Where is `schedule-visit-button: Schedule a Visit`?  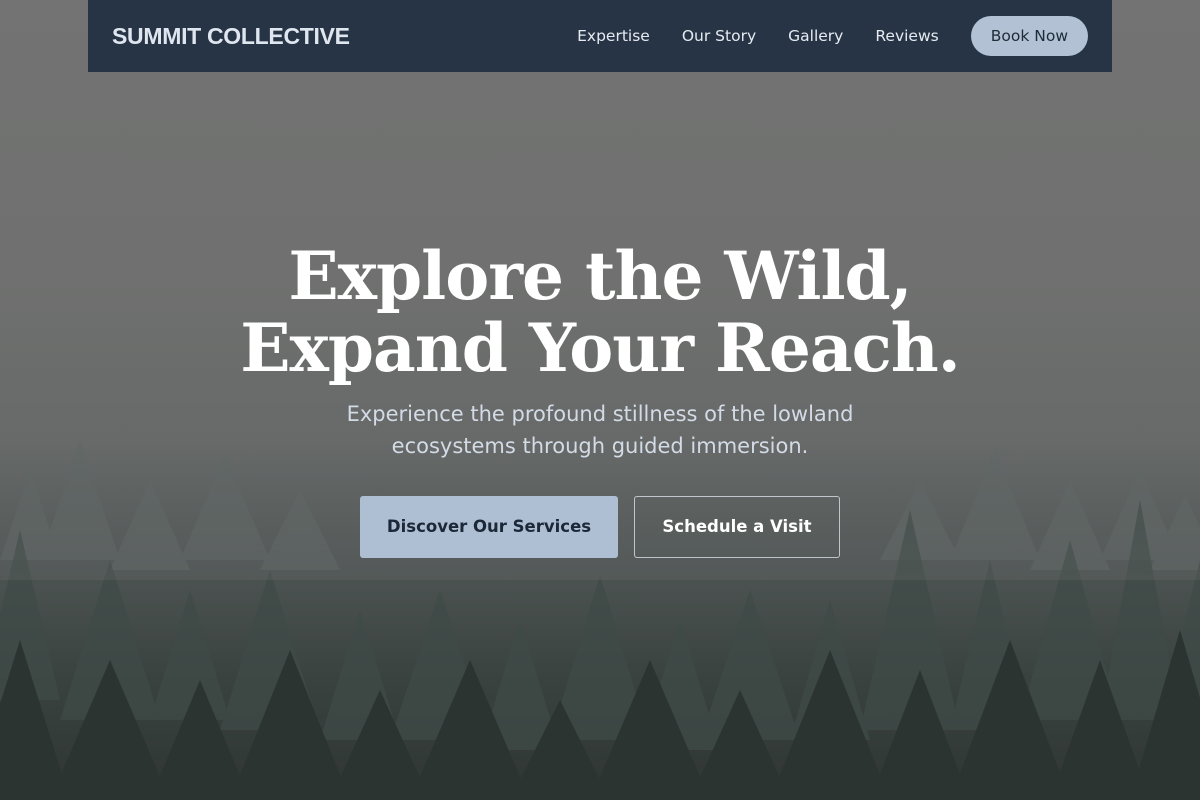 schedule-visit-button: Schedule a Visit is located at coordinates (737, 527).